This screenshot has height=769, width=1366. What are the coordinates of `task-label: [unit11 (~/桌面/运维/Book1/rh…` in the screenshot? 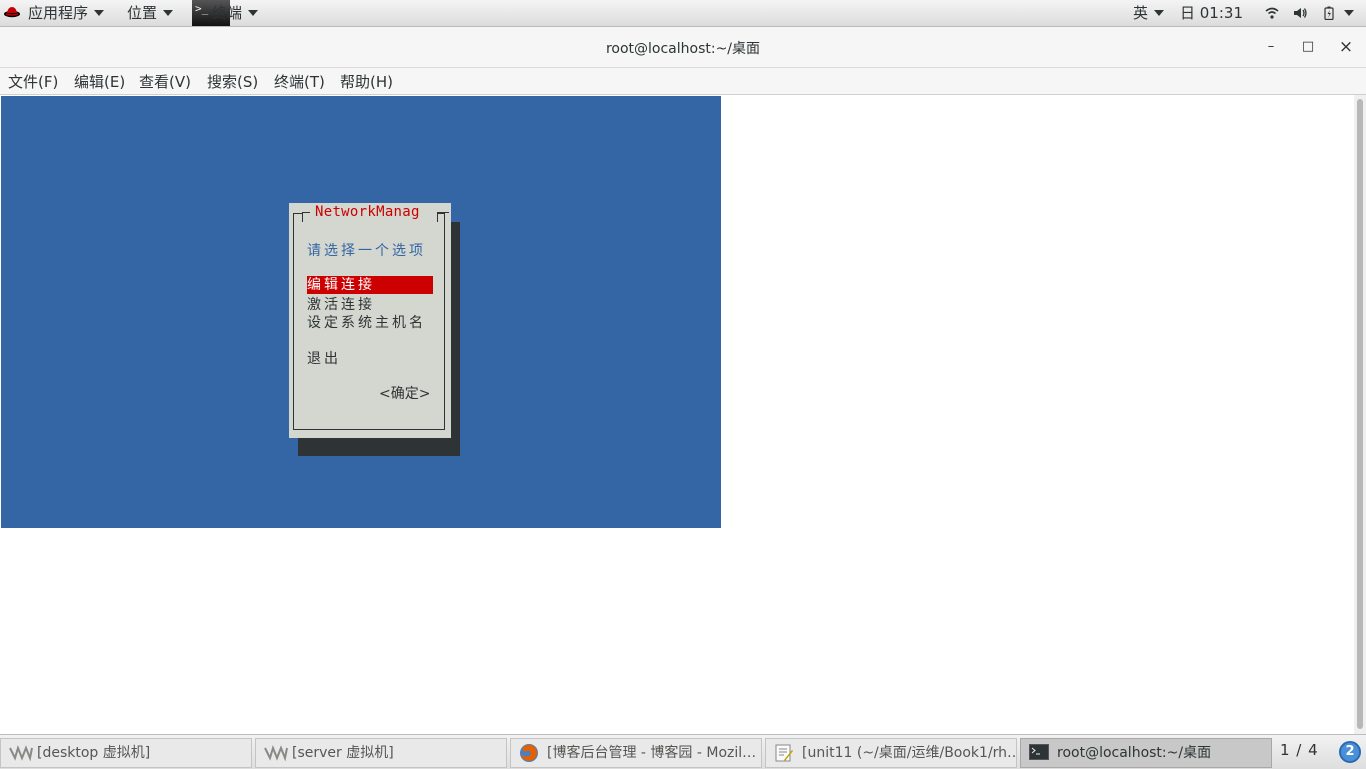 It's located at (909, 753).